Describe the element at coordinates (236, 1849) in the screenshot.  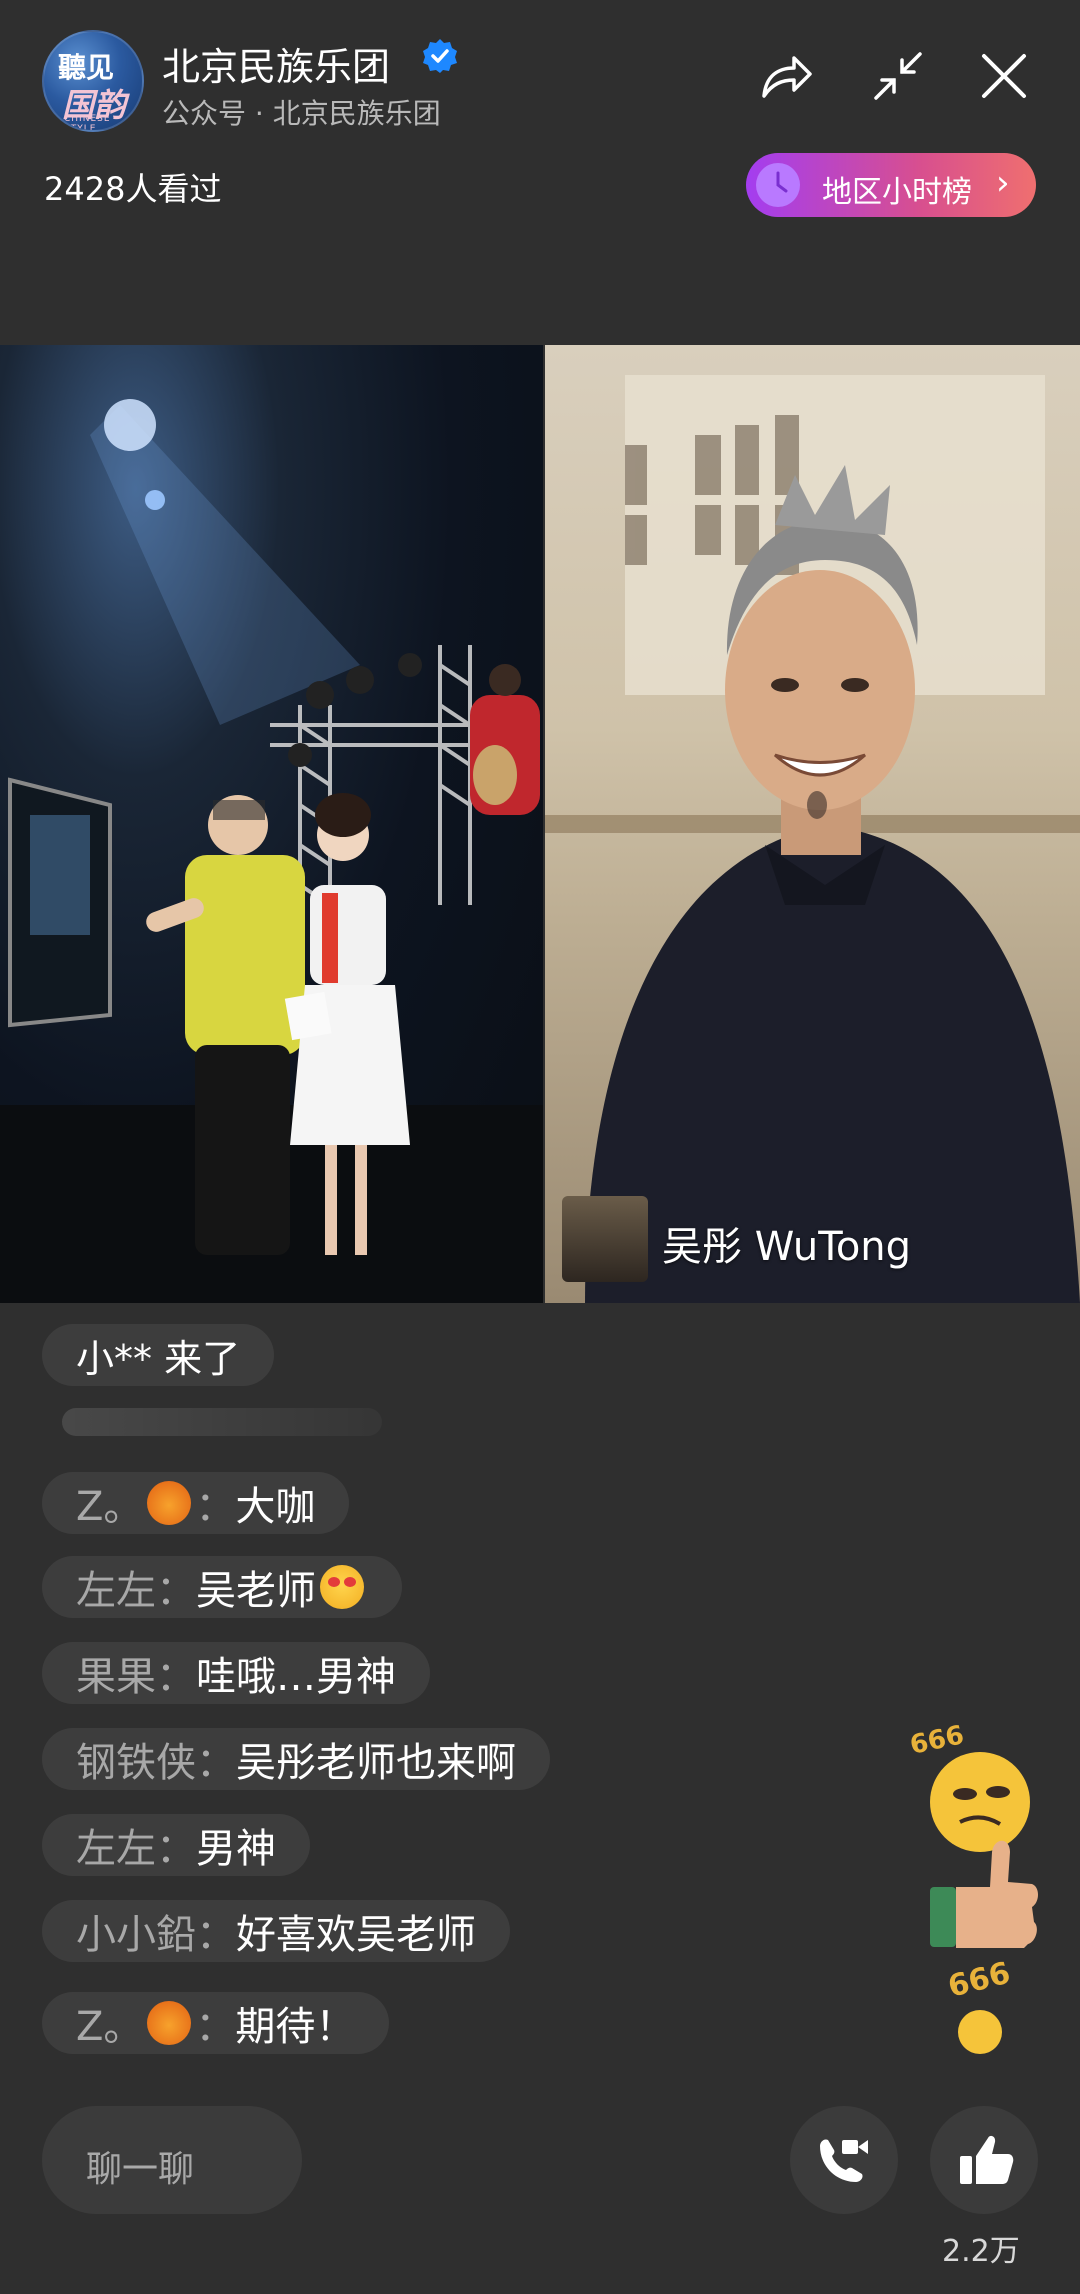
I see `chat-text: 男神` at that location.